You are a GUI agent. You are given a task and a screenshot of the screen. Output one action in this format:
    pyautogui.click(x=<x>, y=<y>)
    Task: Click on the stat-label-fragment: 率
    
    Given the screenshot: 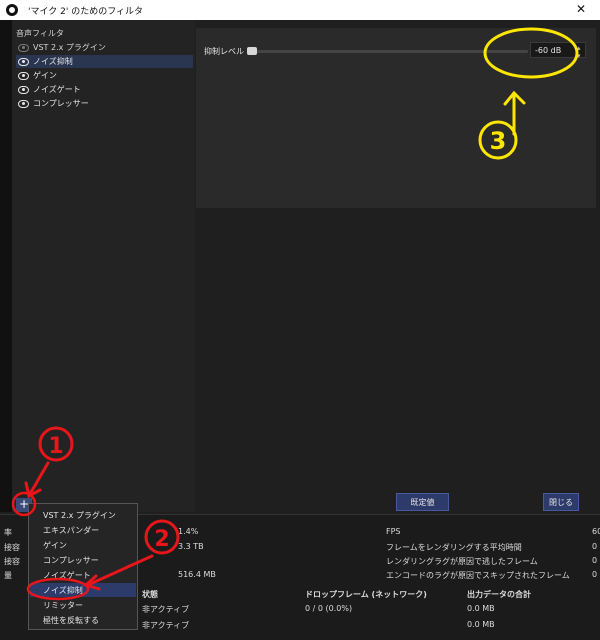 What is the action you would take?
    pyautogui.click(x=8, y=532)
    